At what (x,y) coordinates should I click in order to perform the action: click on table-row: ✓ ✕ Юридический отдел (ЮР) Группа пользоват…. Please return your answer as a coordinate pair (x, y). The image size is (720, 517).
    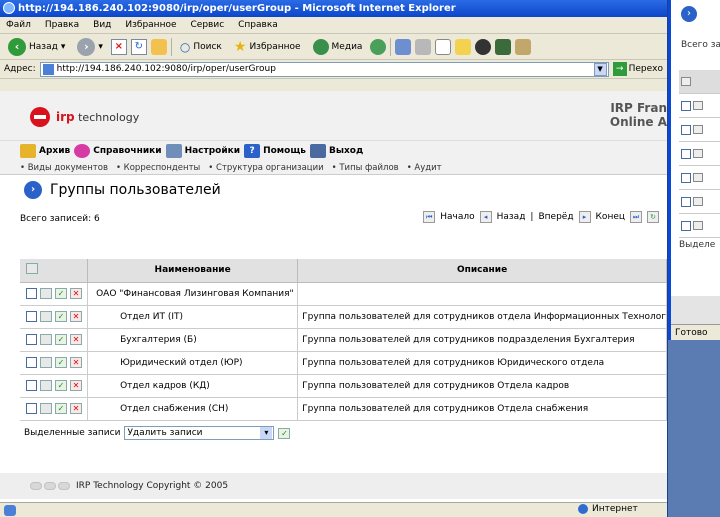
    Looking at the image, I should click on (343, 363).